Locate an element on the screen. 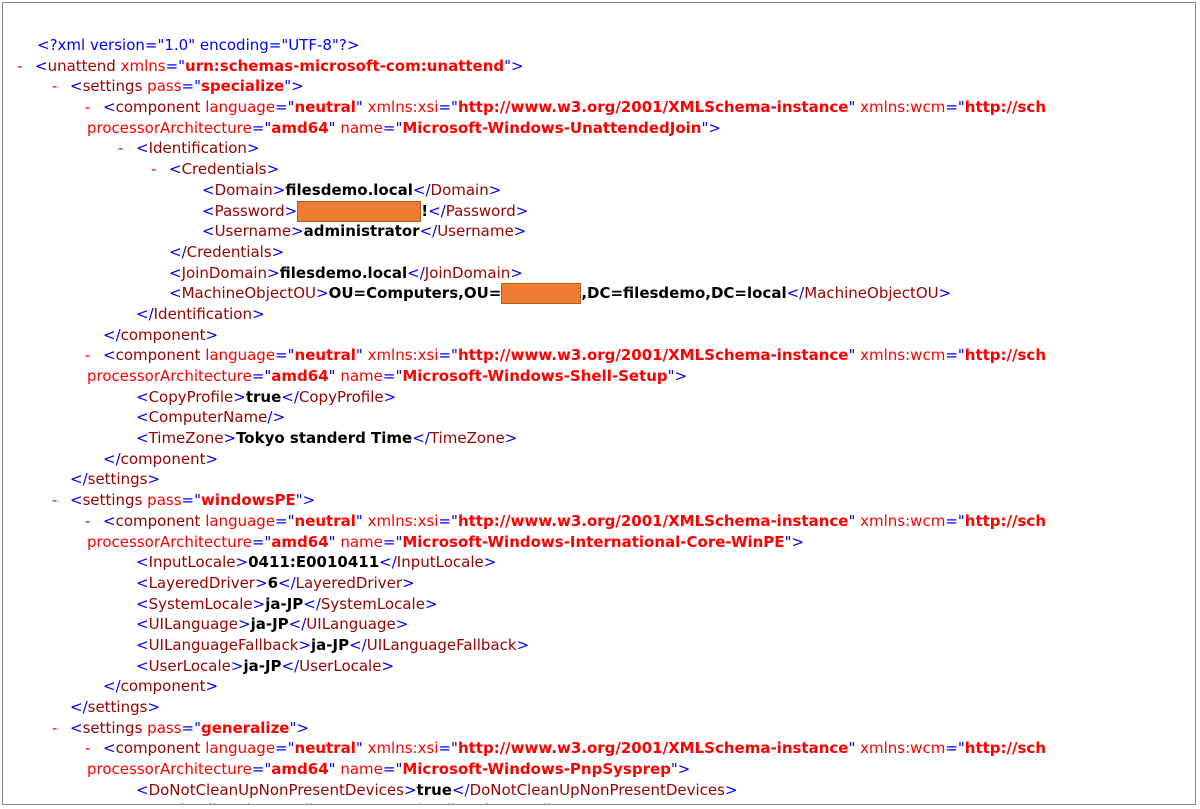 This screenshot has width=1200, height=809. element-value: true is located at coordinates (351, 802).